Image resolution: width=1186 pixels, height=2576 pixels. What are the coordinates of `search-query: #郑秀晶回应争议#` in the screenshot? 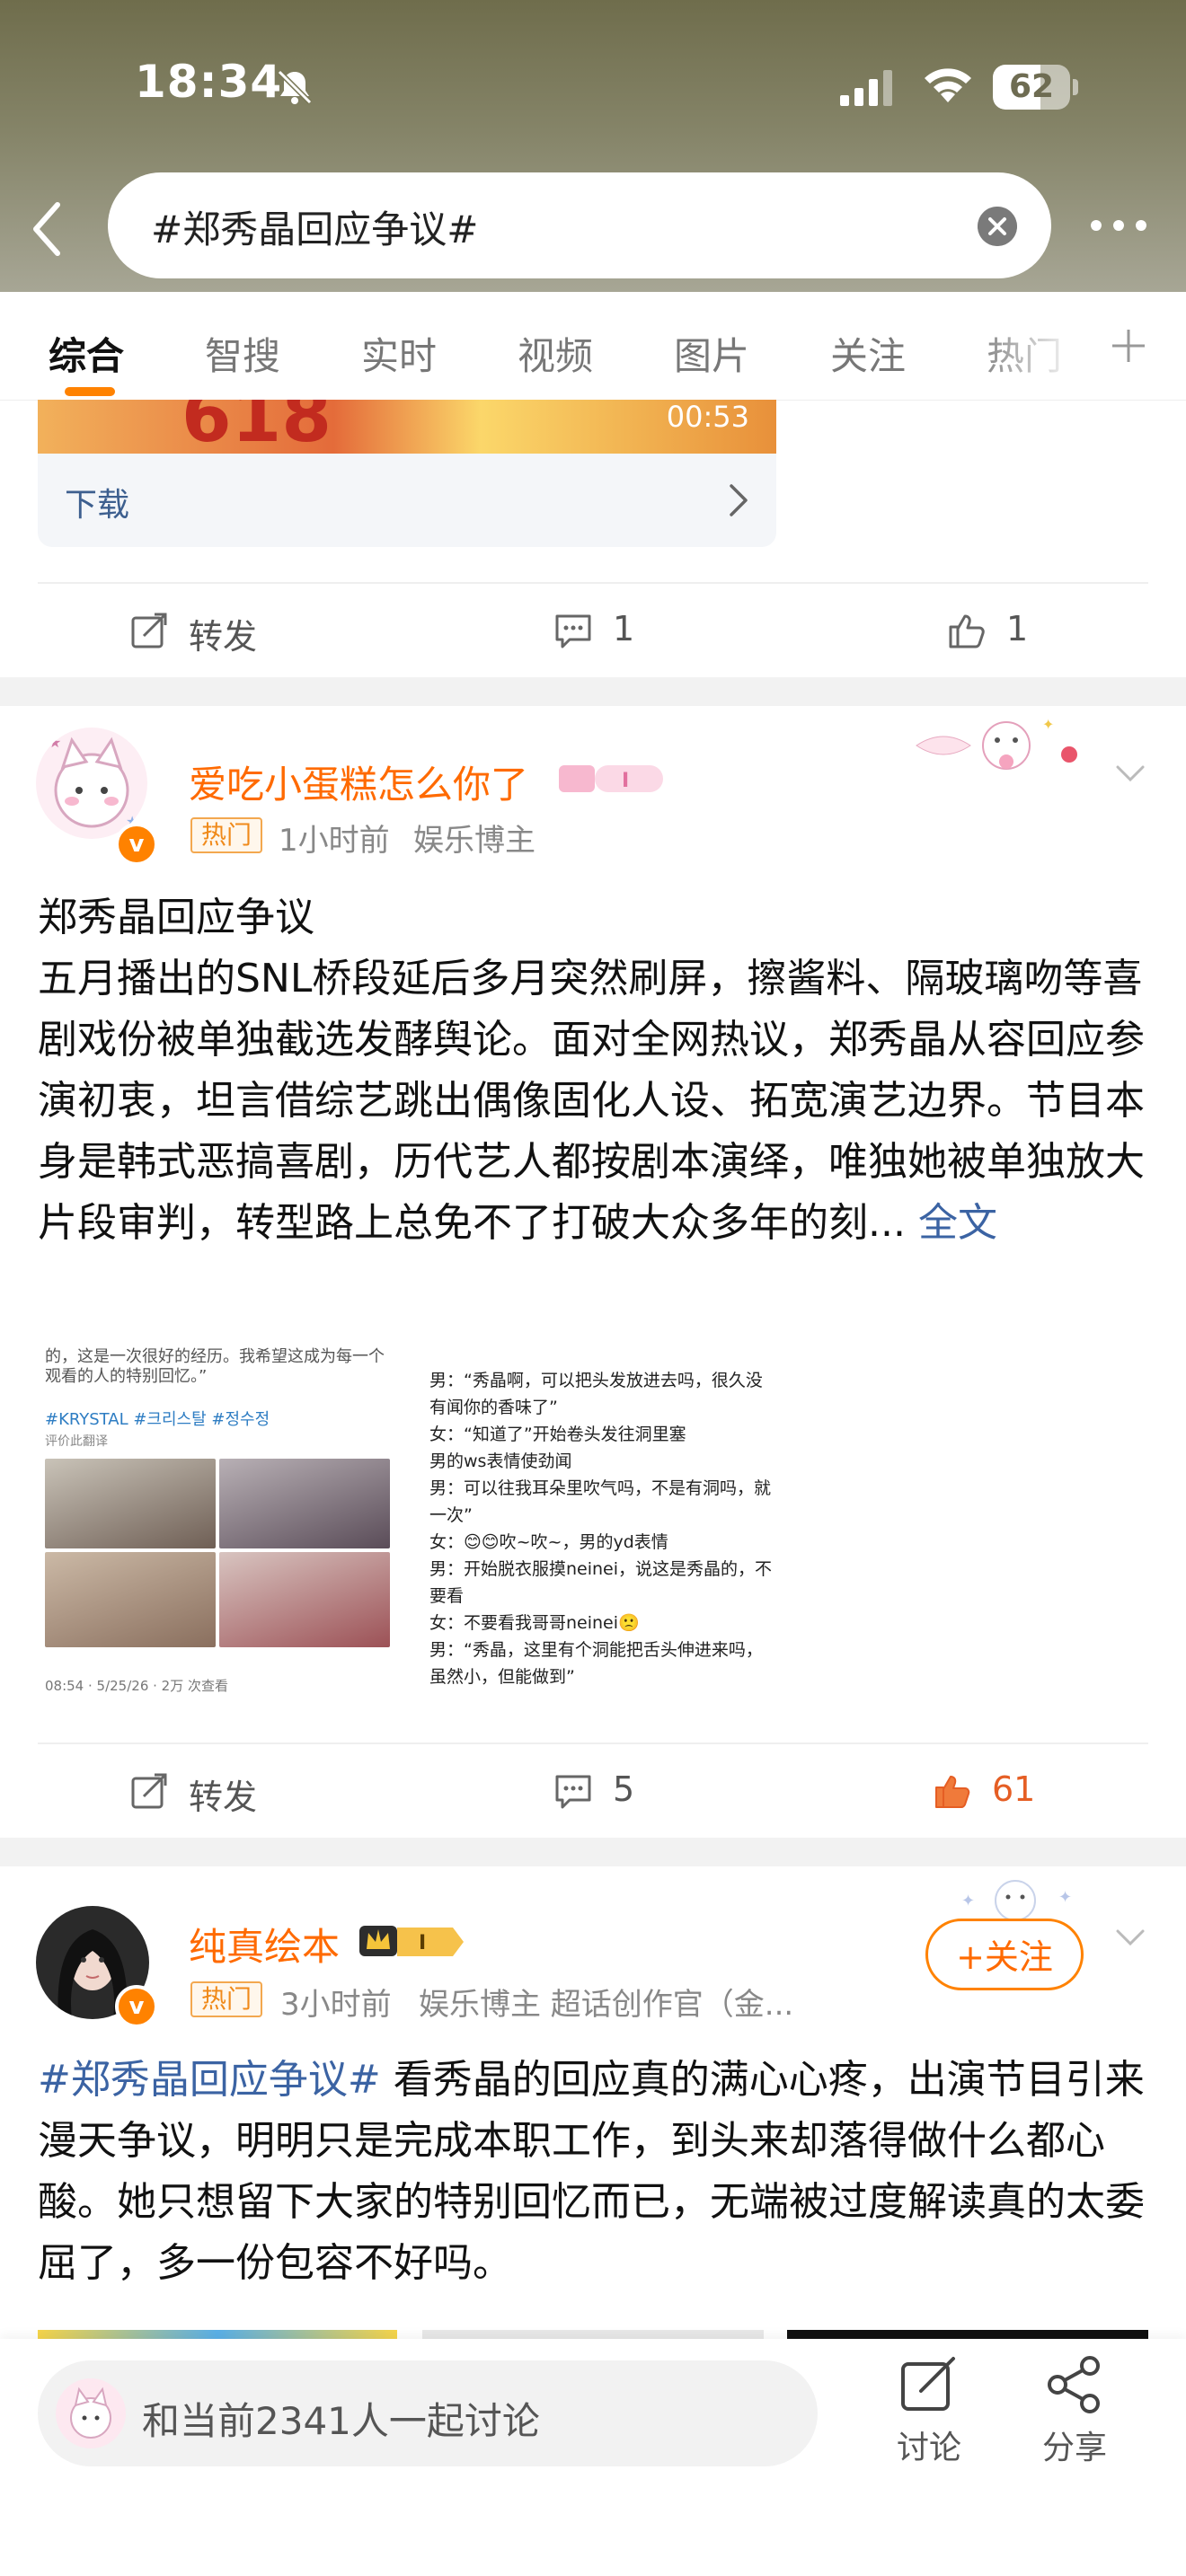 It's located at (315, 229).